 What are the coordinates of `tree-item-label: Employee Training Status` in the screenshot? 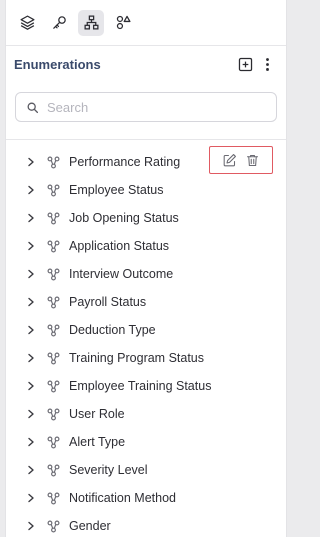 It's located at (140, 386).